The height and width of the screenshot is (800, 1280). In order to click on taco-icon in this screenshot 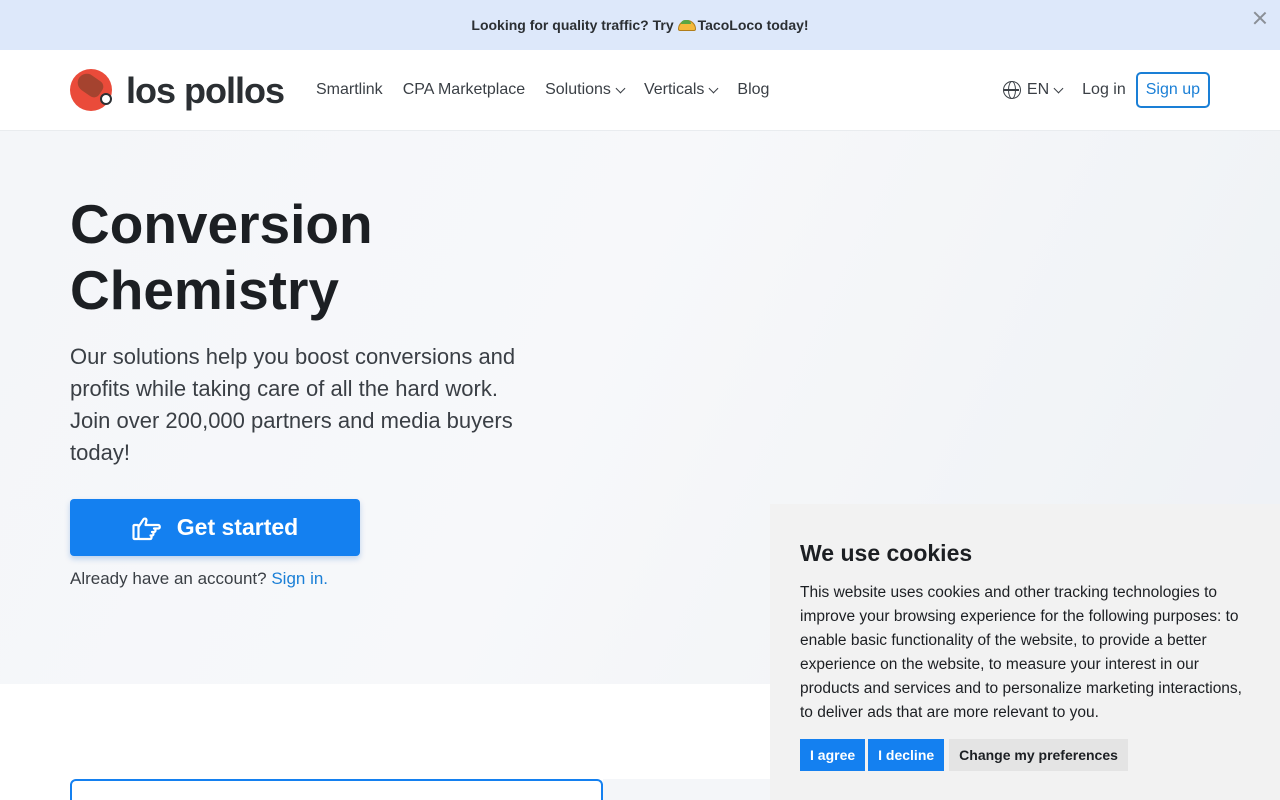, I will do `click(686, 25)`.